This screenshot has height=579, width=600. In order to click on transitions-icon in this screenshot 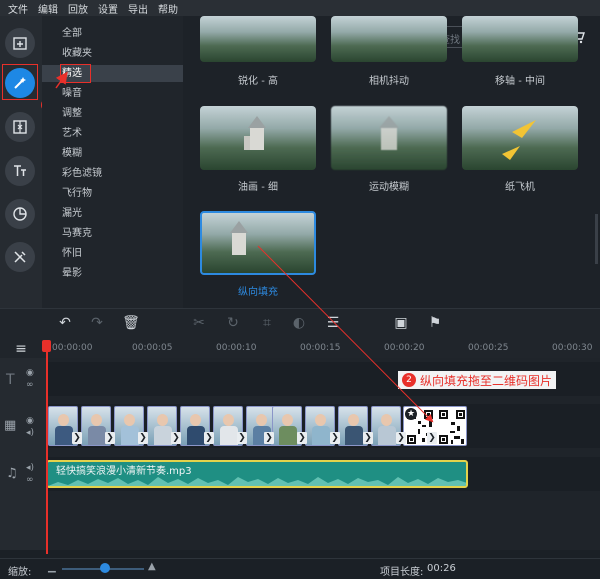, I will do `click(20, 127)`.